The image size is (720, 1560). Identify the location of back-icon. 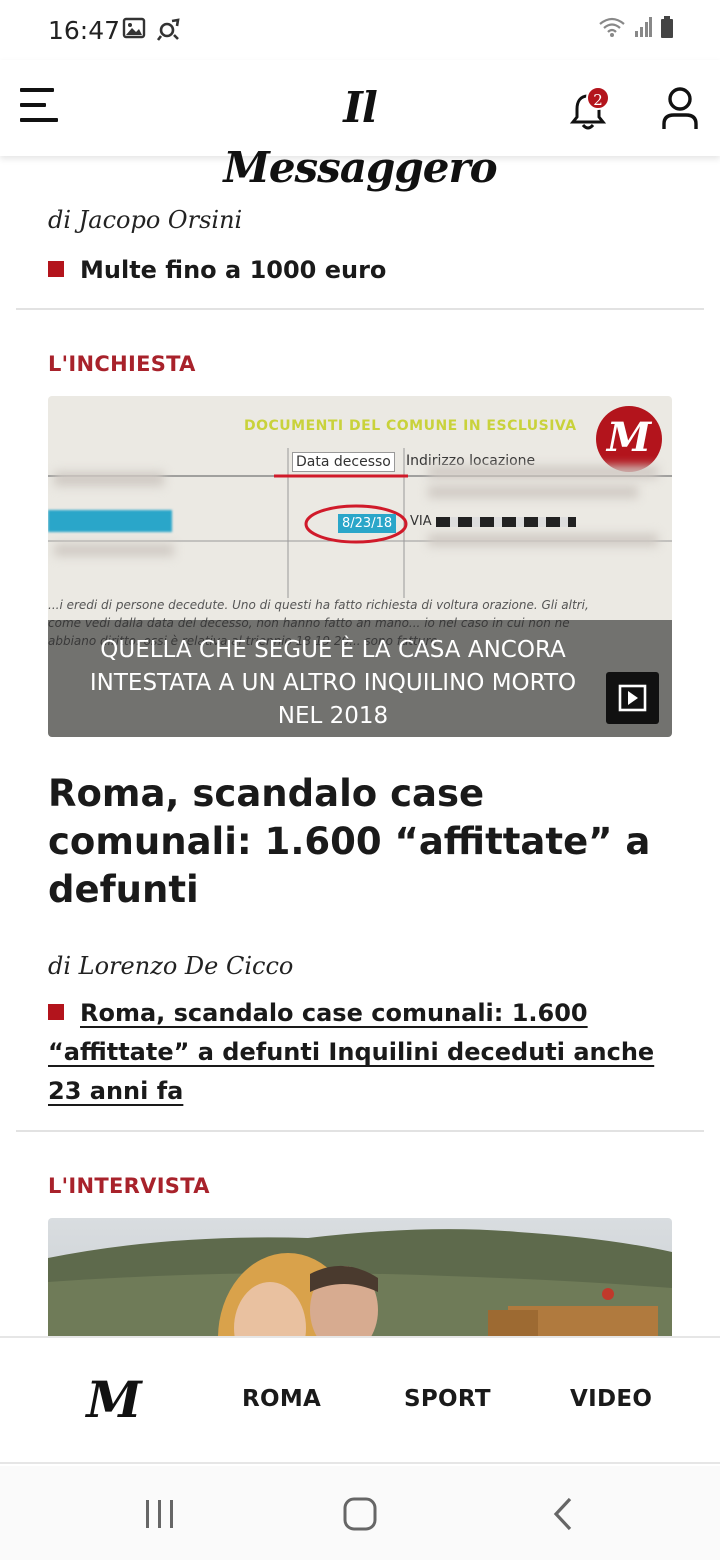
(563, 1514).